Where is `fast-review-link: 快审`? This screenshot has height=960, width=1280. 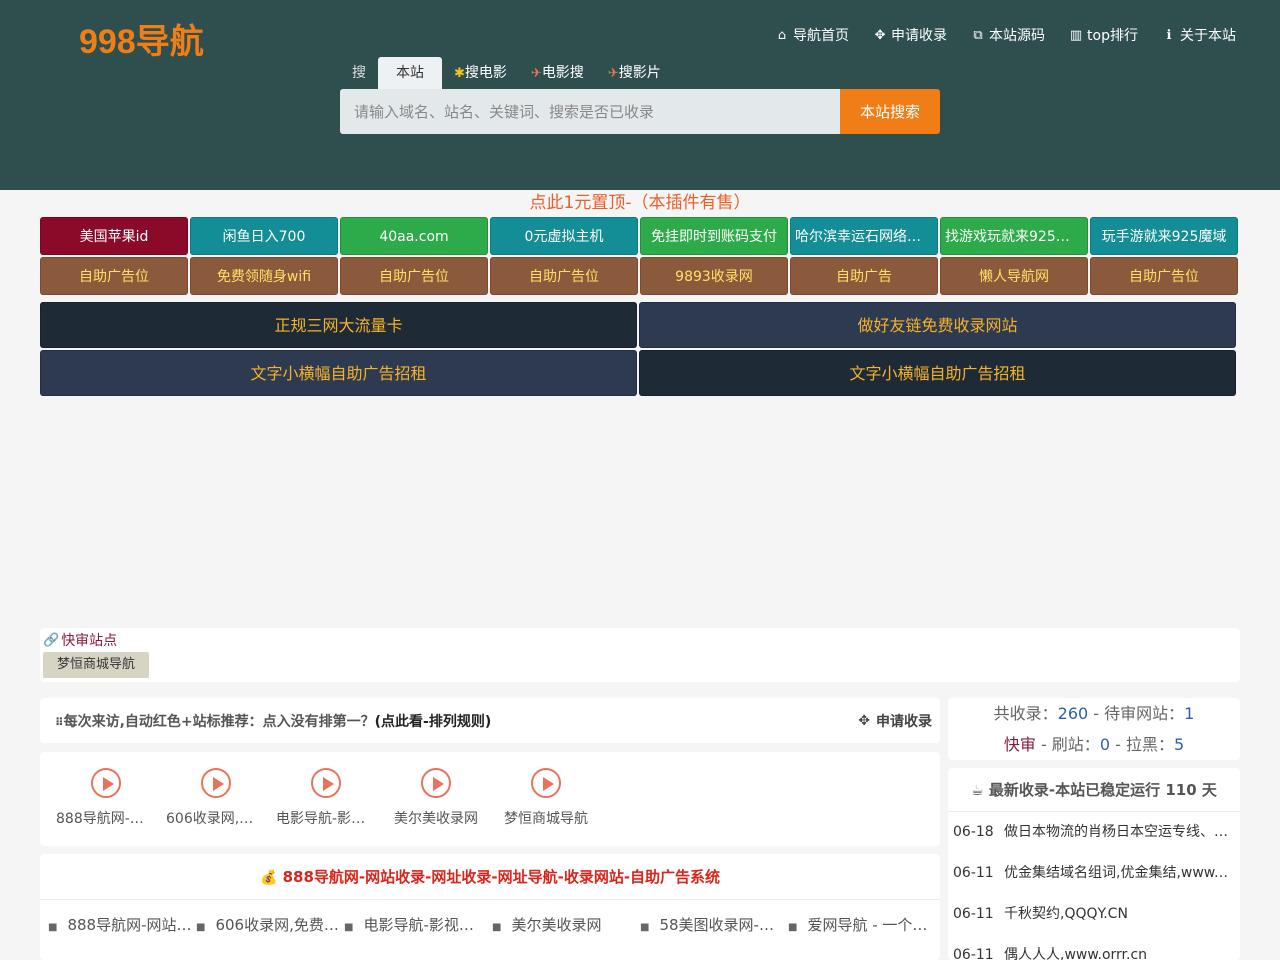 fast-review-link: 快审 is located at coordinates (1020, 744).